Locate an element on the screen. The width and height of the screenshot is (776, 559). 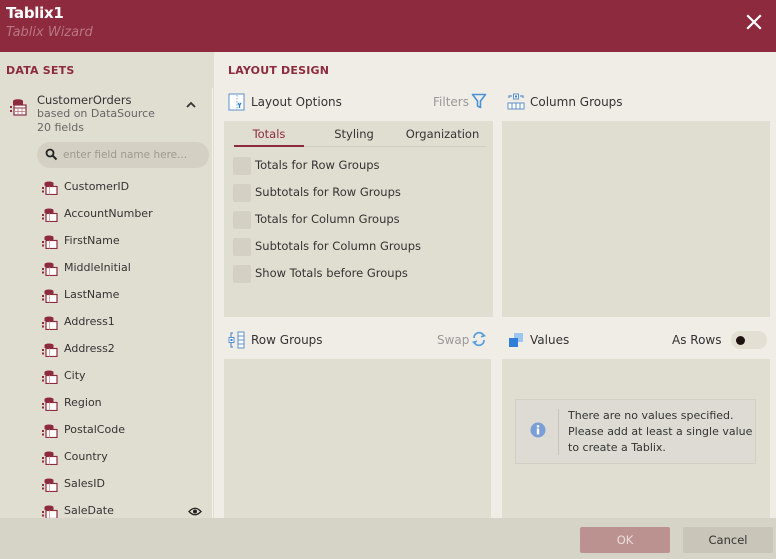
close-button is located at coordinates (754, 22).